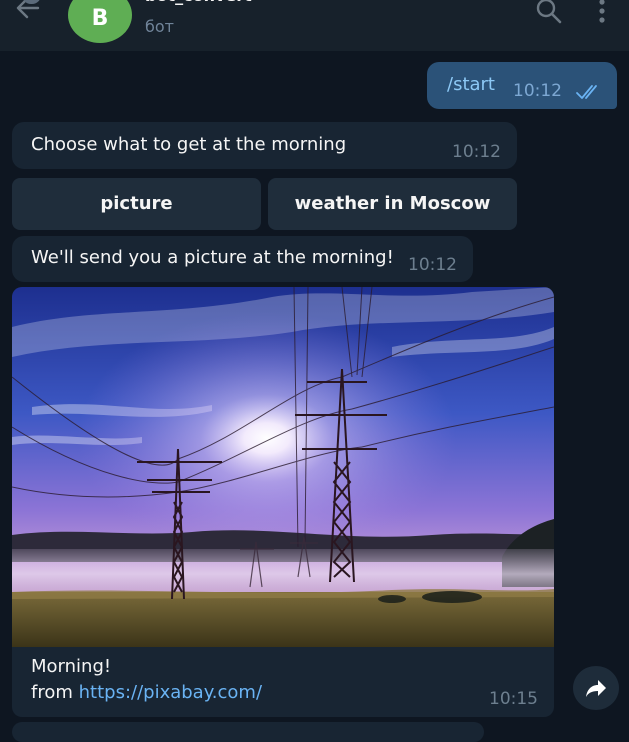 The height and width of the screenshot is (742, 629). I want to click on photo-caption-title: Morning!, so click(71, 666).